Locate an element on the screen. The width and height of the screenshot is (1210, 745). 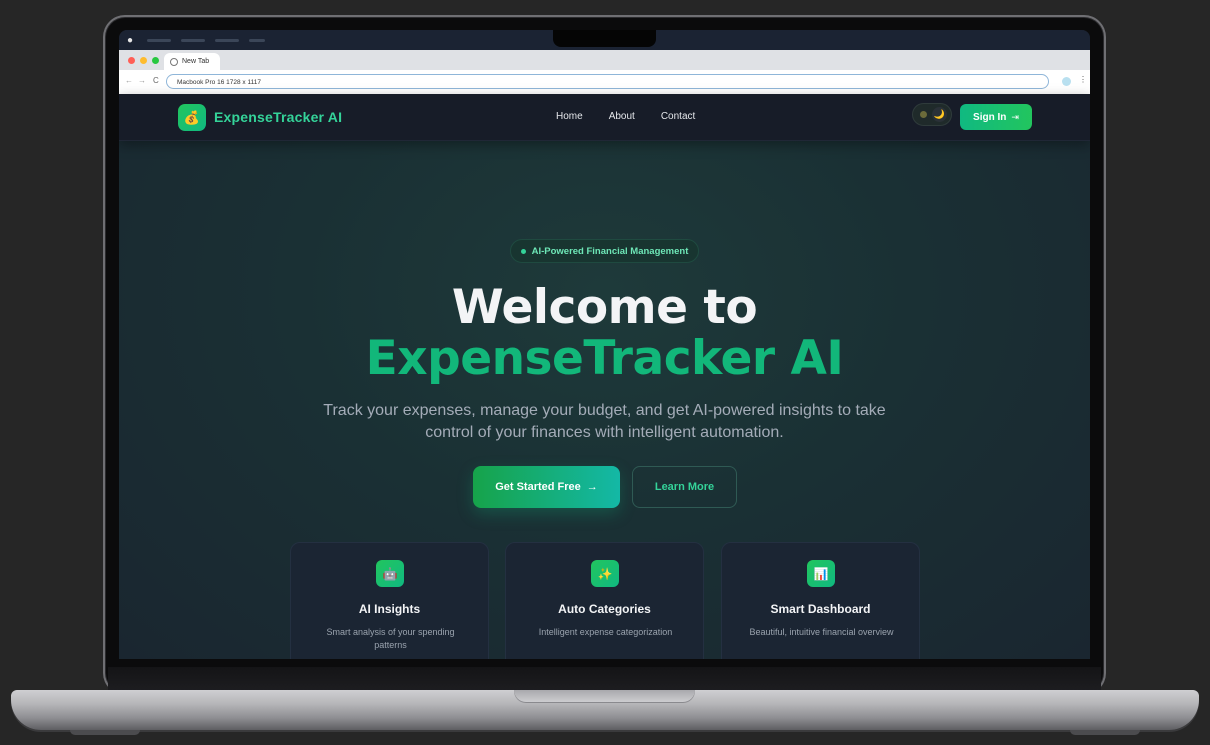
browser-tab: New Tab is located at coordinates (192, 61).